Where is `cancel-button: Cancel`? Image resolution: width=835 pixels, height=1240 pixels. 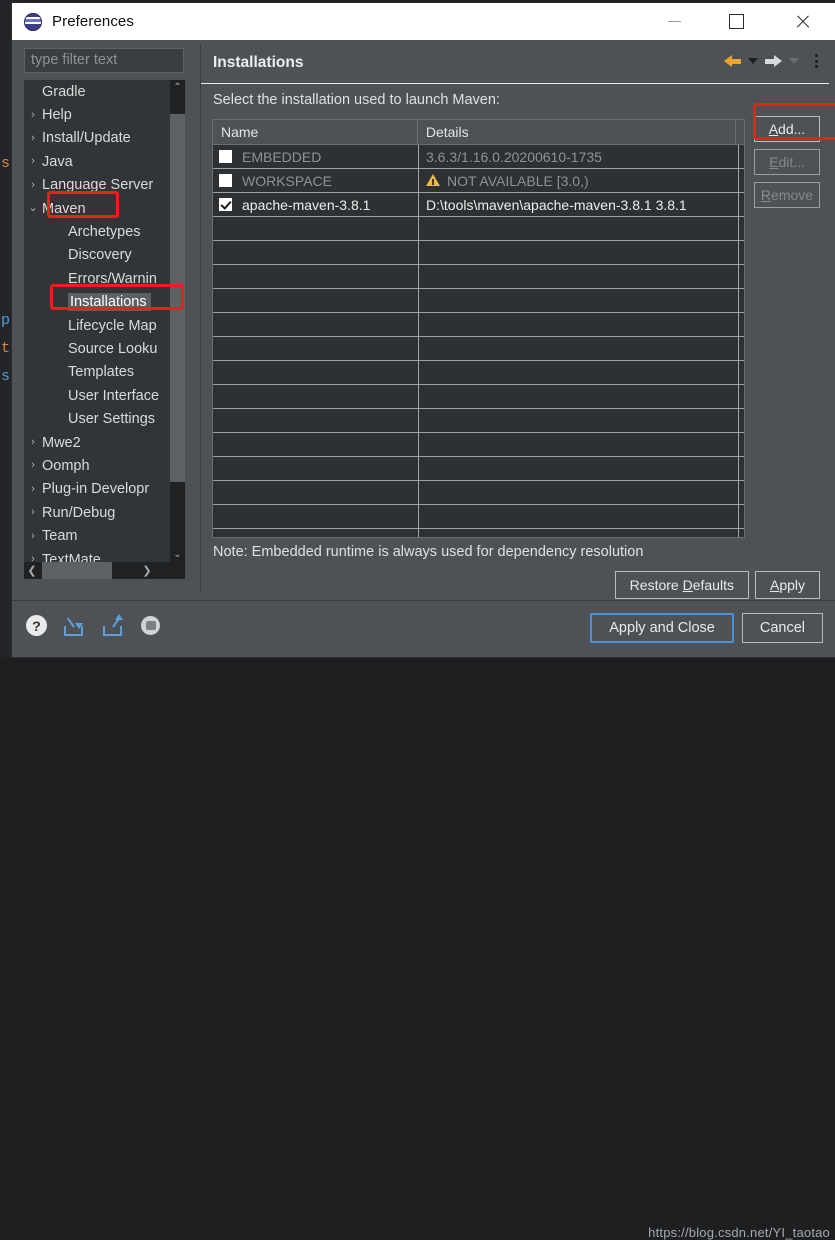 cancel-button: Cancel is located at coordinates (782, 628).